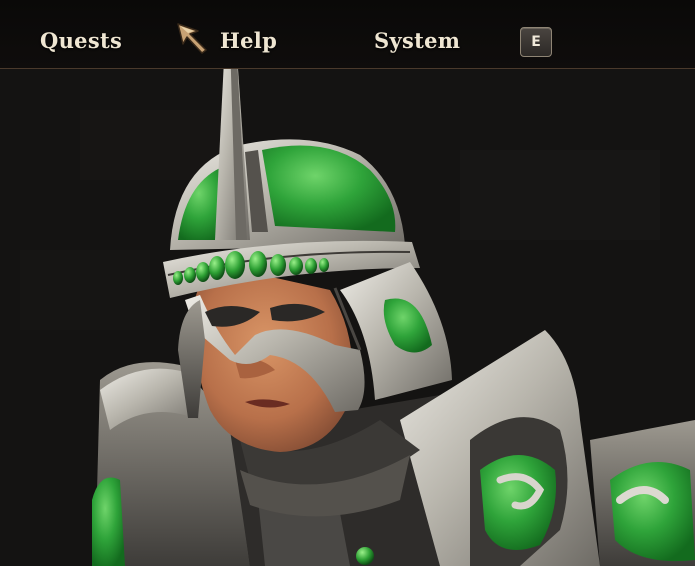 The image size is (695, 566). What do you see at coordinates (192, 38) in the screenshot?
I see `mouse-cursor-icon` at bounding box center [192, 38].